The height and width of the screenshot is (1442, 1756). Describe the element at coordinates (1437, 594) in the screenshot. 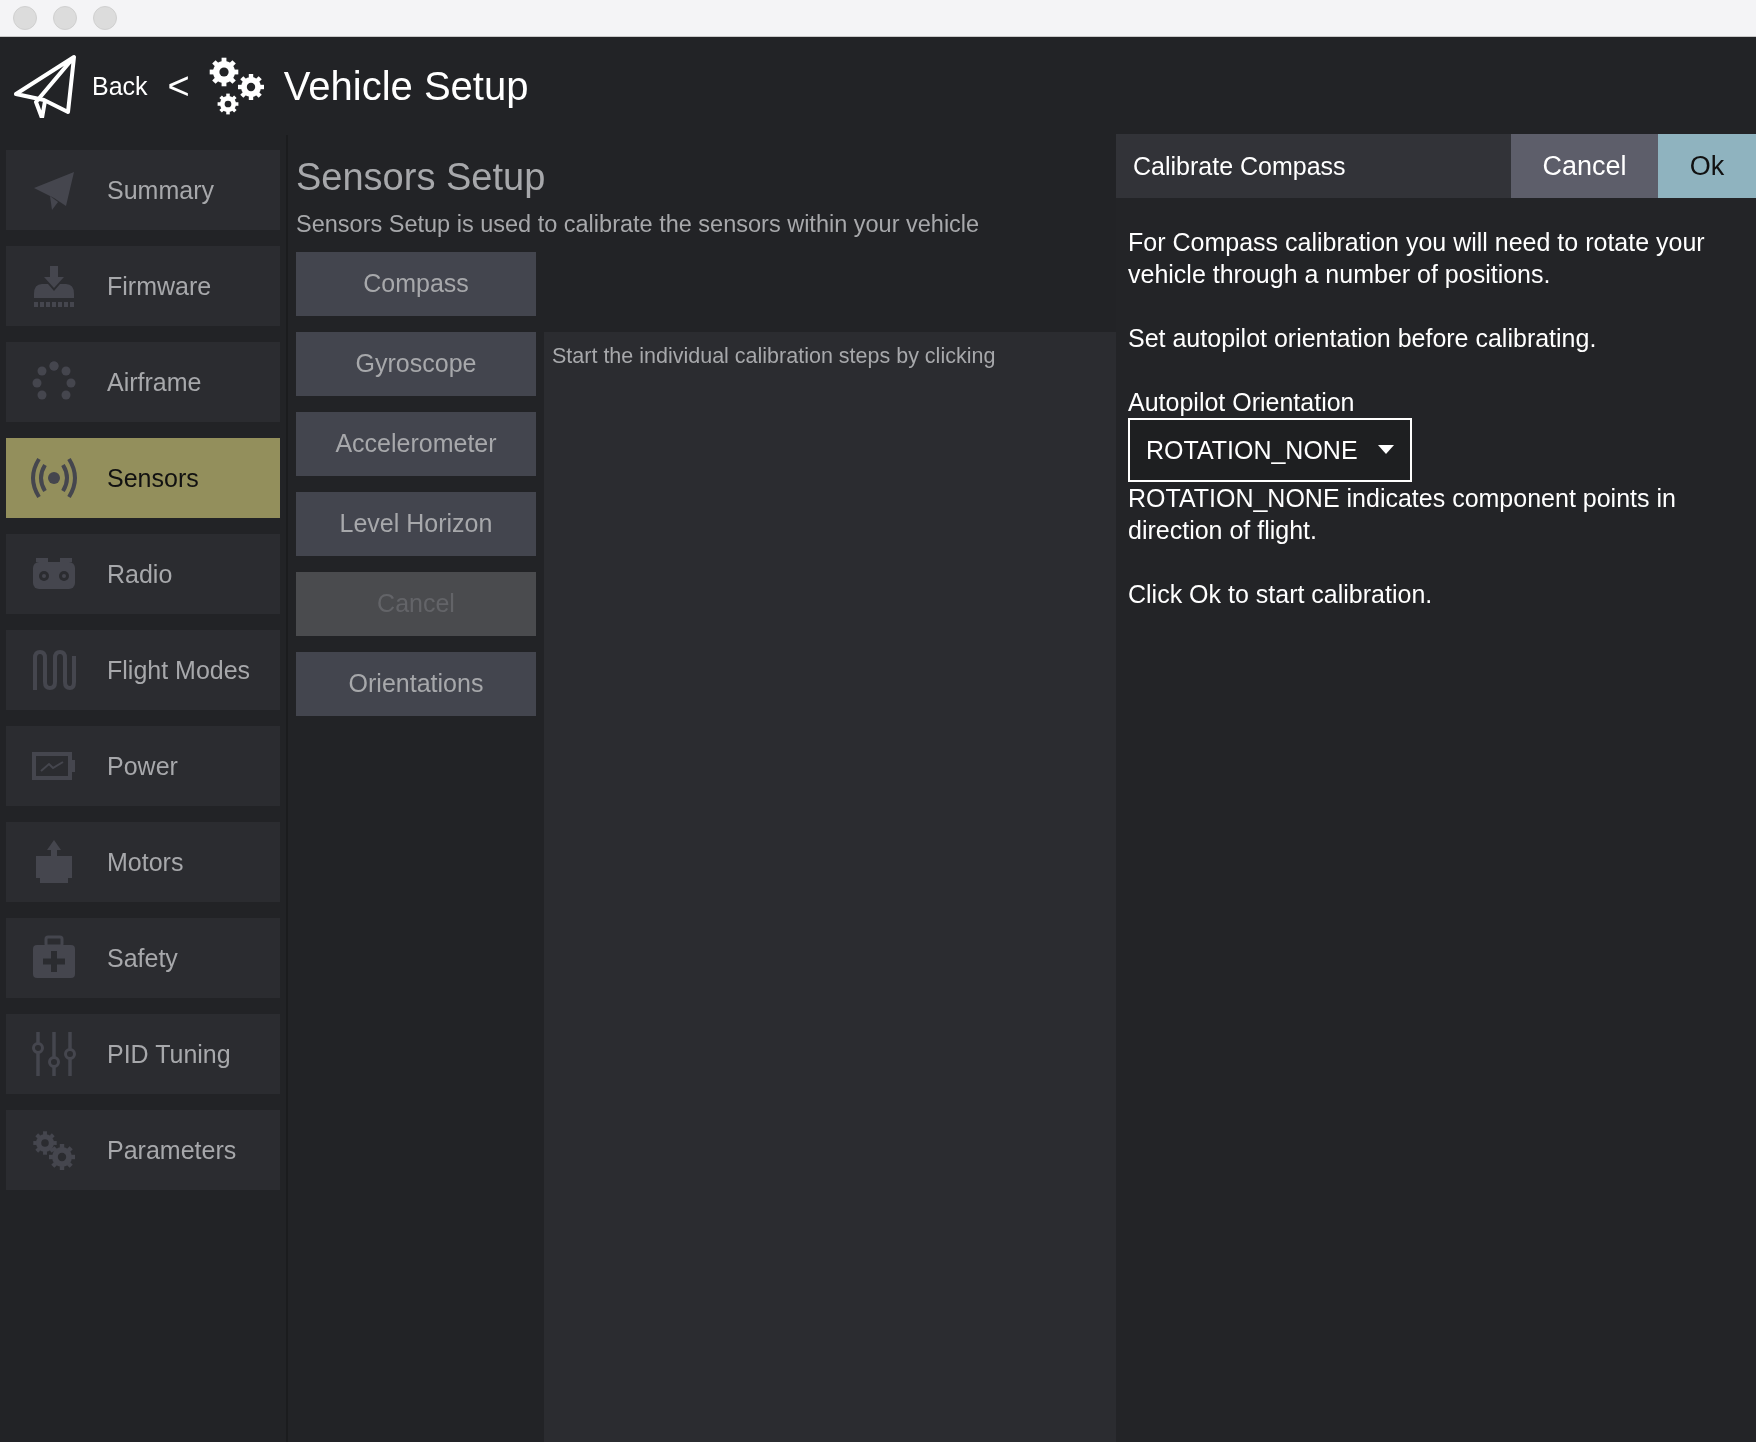

I see `dialog-footer: Click Ok to start calibration.` at that location.